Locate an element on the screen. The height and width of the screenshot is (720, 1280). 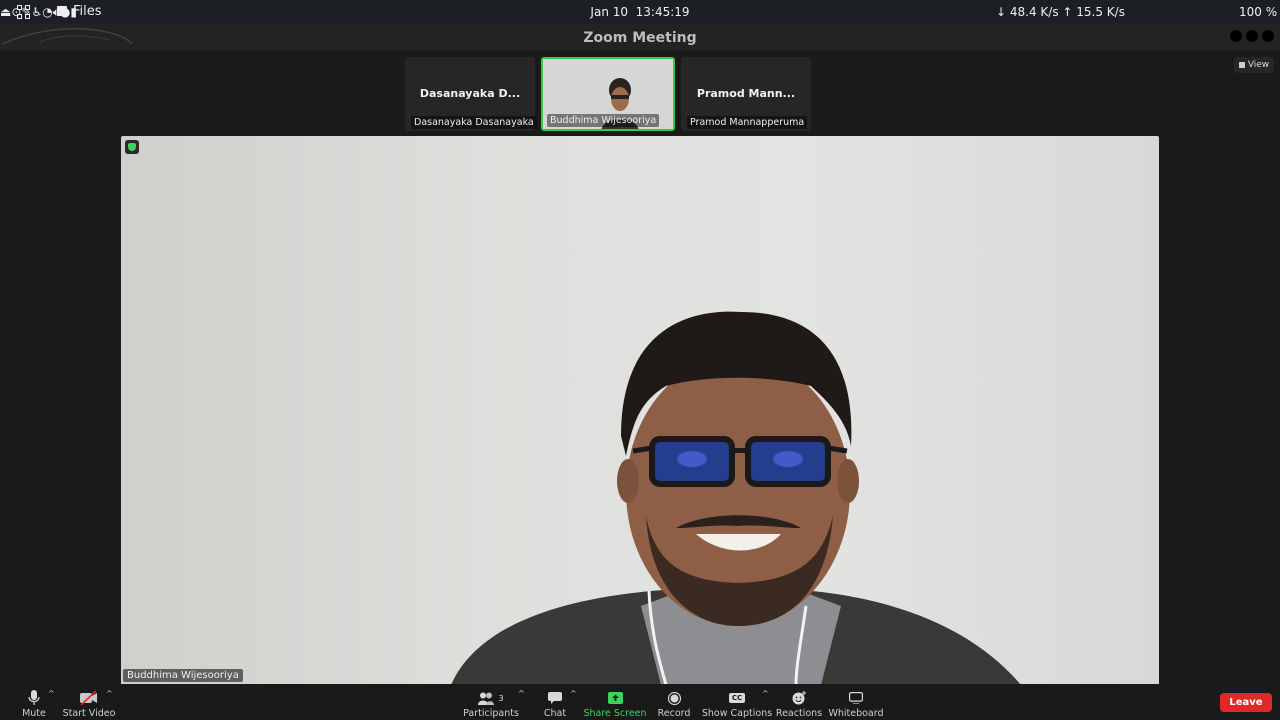
window-title-bar: Zoom Meeting is located at coordinates (640, 37).